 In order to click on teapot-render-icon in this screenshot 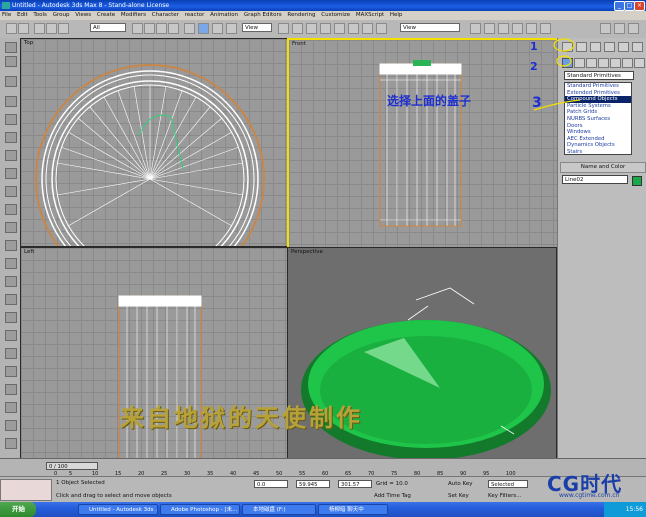, I will do `click(633, 28)`.